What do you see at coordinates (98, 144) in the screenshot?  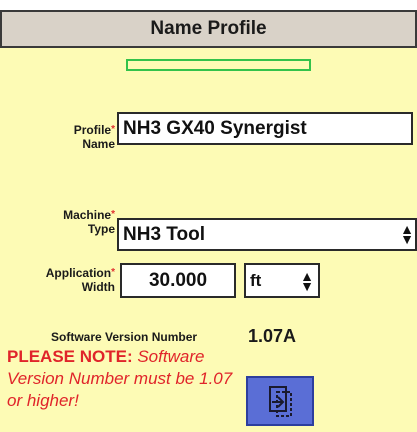 I see `profile-name-label-line2: Name` at bounding box center [98, 144].